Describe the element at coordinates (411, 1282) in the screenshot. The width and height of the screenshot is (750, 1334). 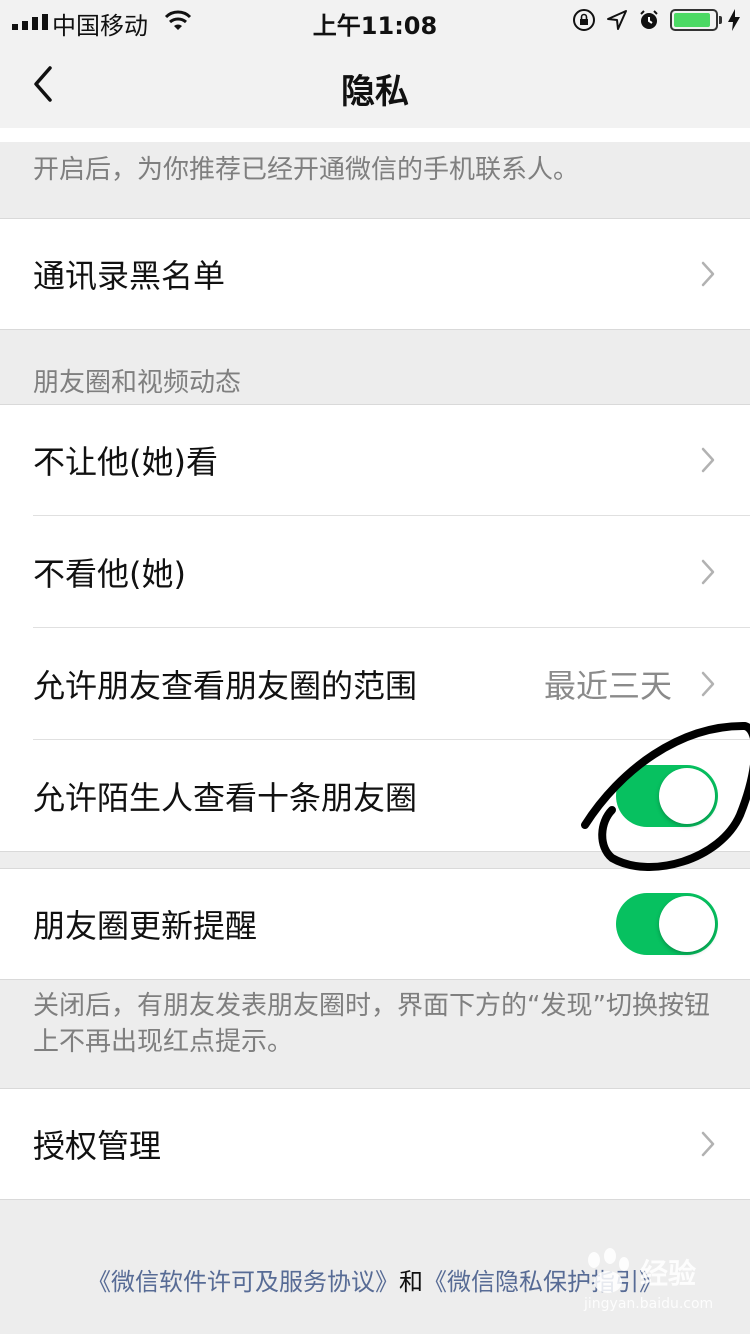
I see `footer-and-text: 和` at that location.